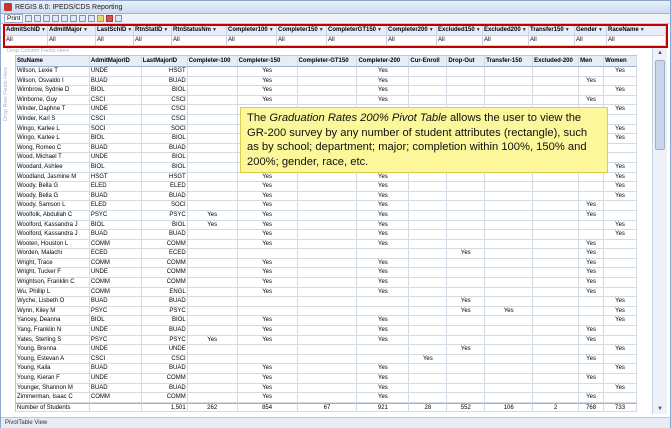 This screenshot has height=428, width=671. What do you see at coordinates (8, 231) in the screenshot?
I see `drop-row-hint-area: Drop Row Fields Here` at bounding box center [8, 231].